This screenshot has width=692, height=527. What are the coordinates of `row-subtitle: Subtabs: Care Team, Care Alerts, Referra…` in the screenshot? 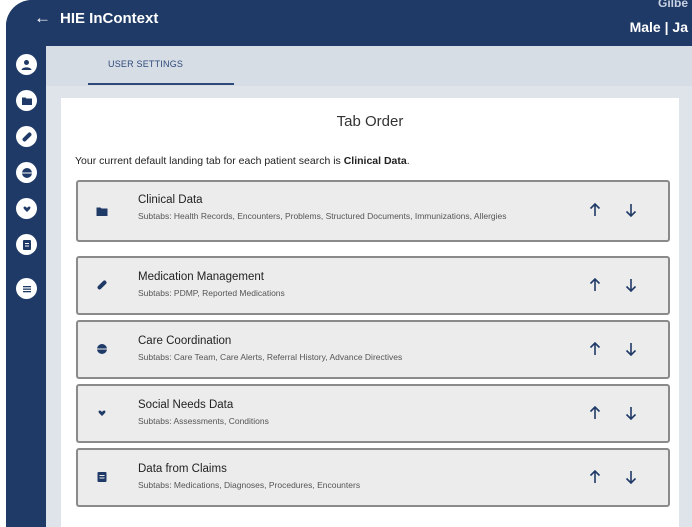 It's located at (270, 357).